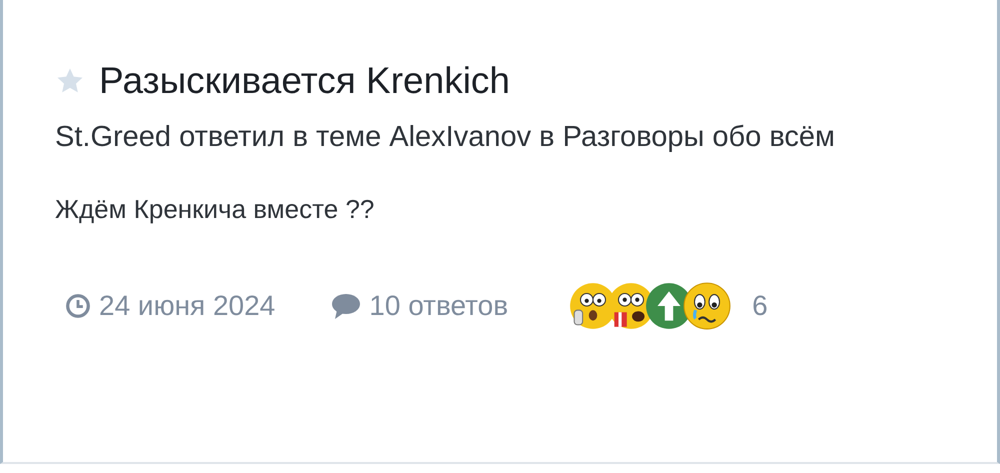 This screenshot has width=1000, height=473. Describe the element at coordinates (187, 306) in the screenshot. I see `post-date: 24 июня 2024` at that location.